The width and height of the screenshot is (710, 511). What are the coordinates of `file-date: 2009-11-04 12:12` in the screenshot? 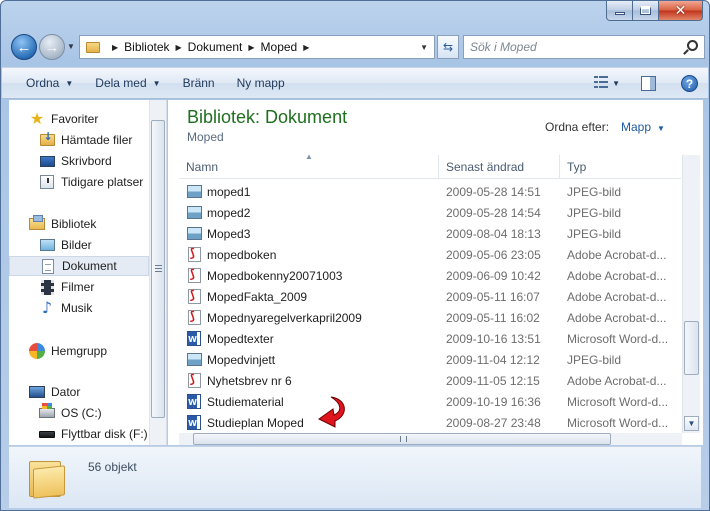 It's located at (493, 359).